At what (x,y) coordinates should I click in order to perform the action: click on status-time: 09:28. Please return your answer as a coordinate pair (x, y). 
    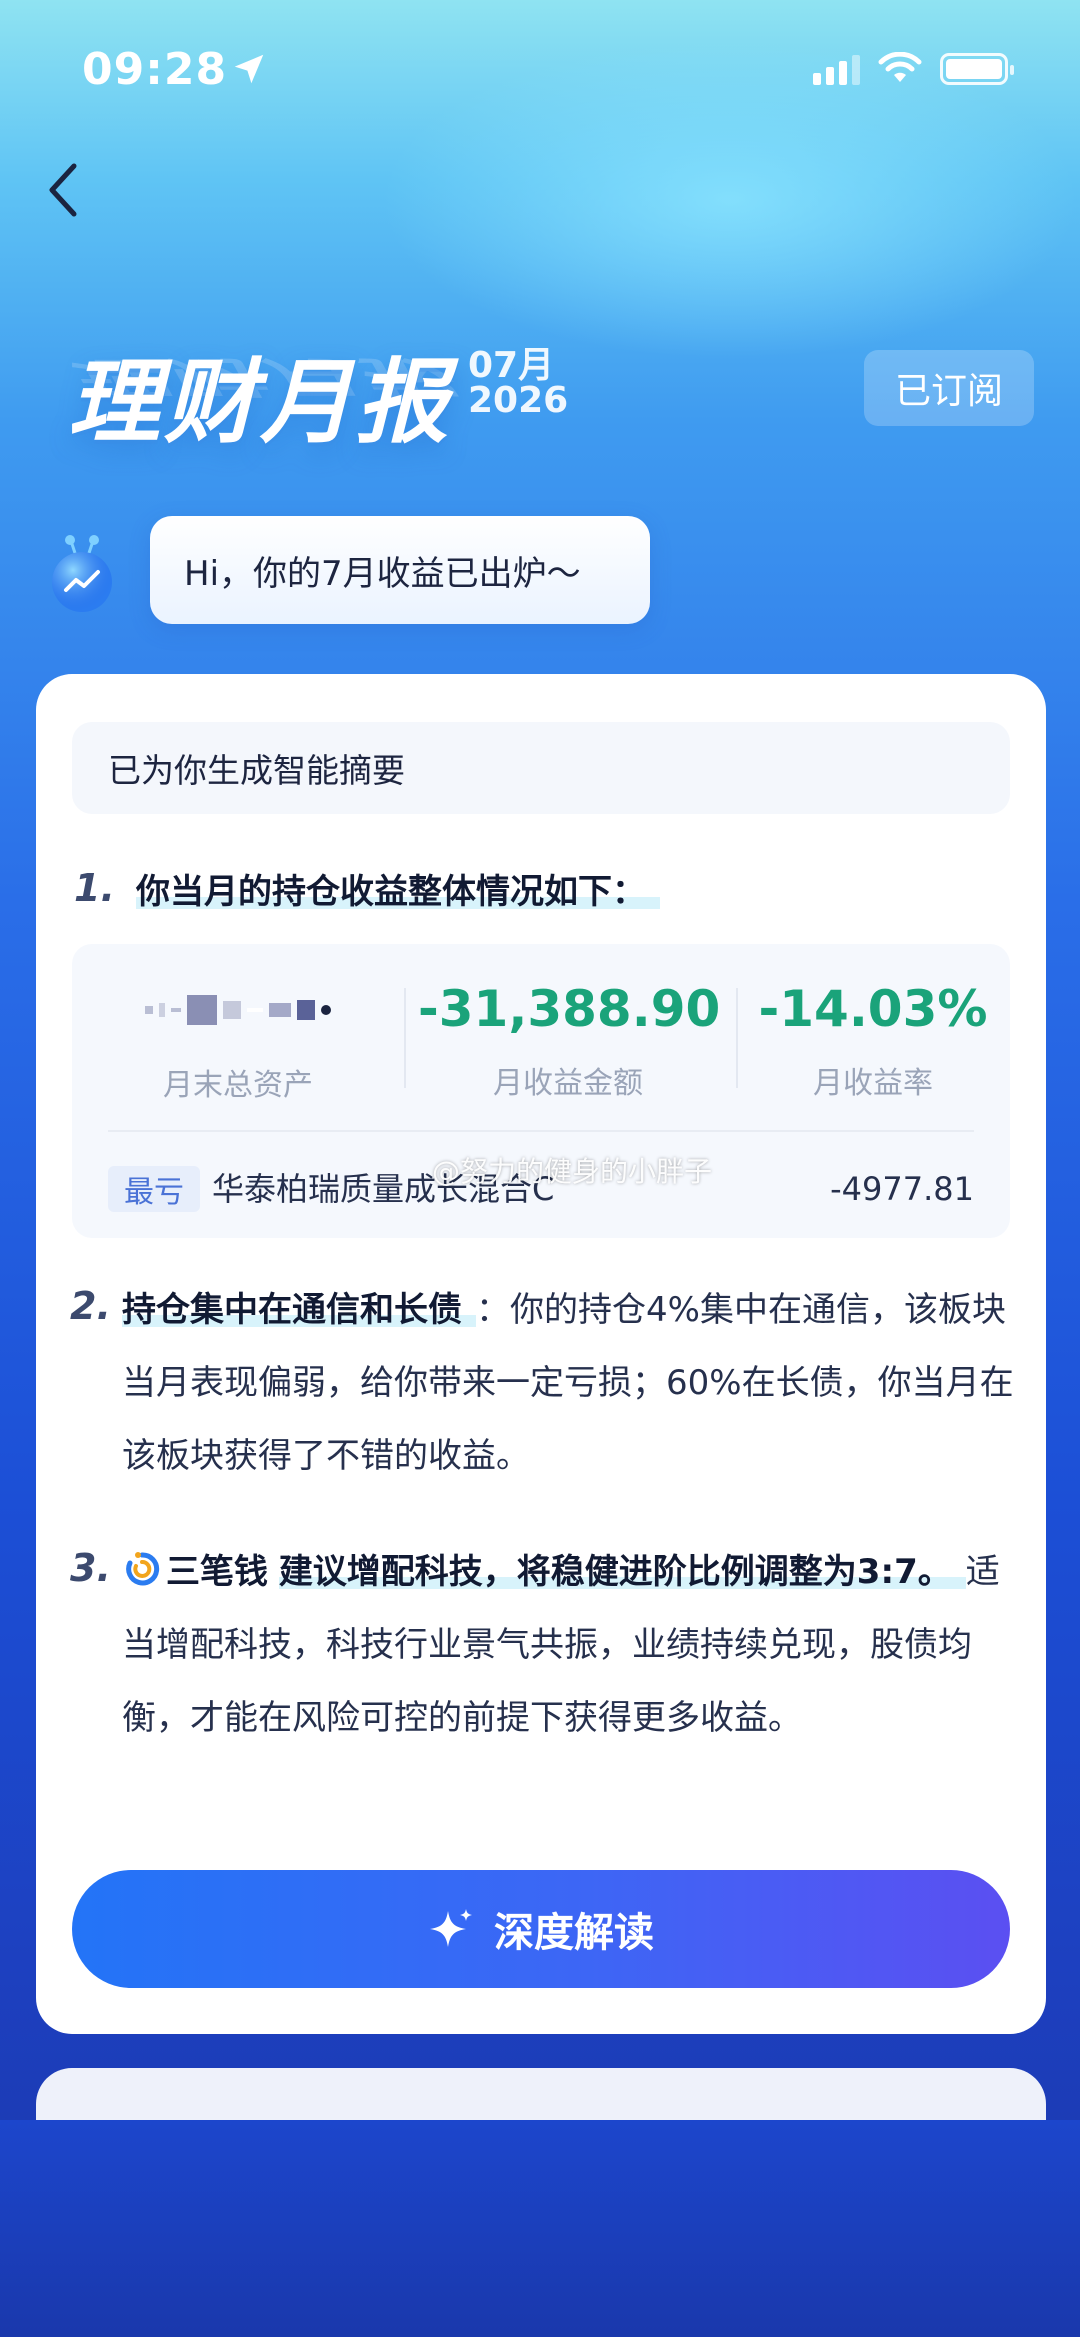
    Looking at the image, I should click on (155, 69).